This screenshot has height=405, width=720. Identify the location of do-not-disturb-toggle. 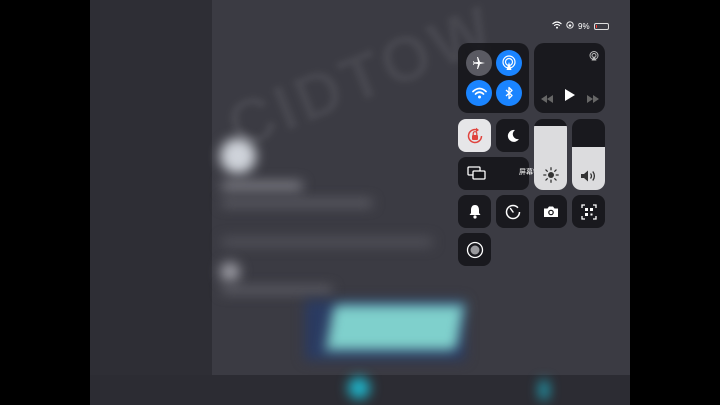
(512, 135).